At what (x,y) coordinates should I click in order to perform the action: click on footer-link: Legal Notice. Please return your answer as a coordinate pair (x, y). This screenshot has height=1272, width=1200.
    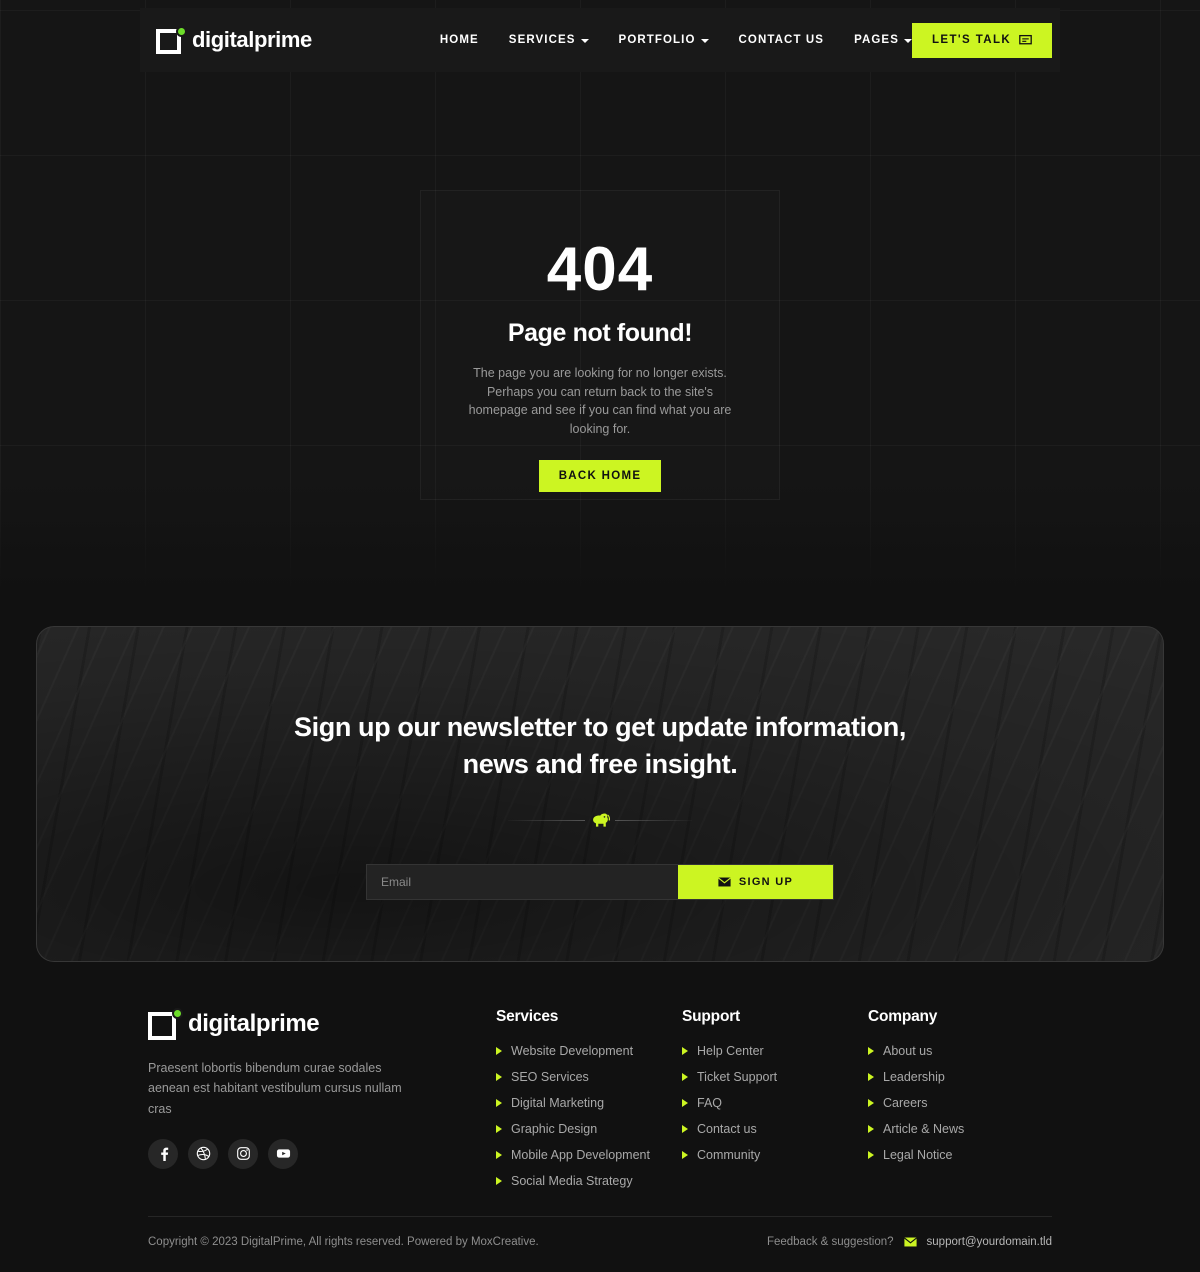
    Looking at the image, I should click on (961, 1155).